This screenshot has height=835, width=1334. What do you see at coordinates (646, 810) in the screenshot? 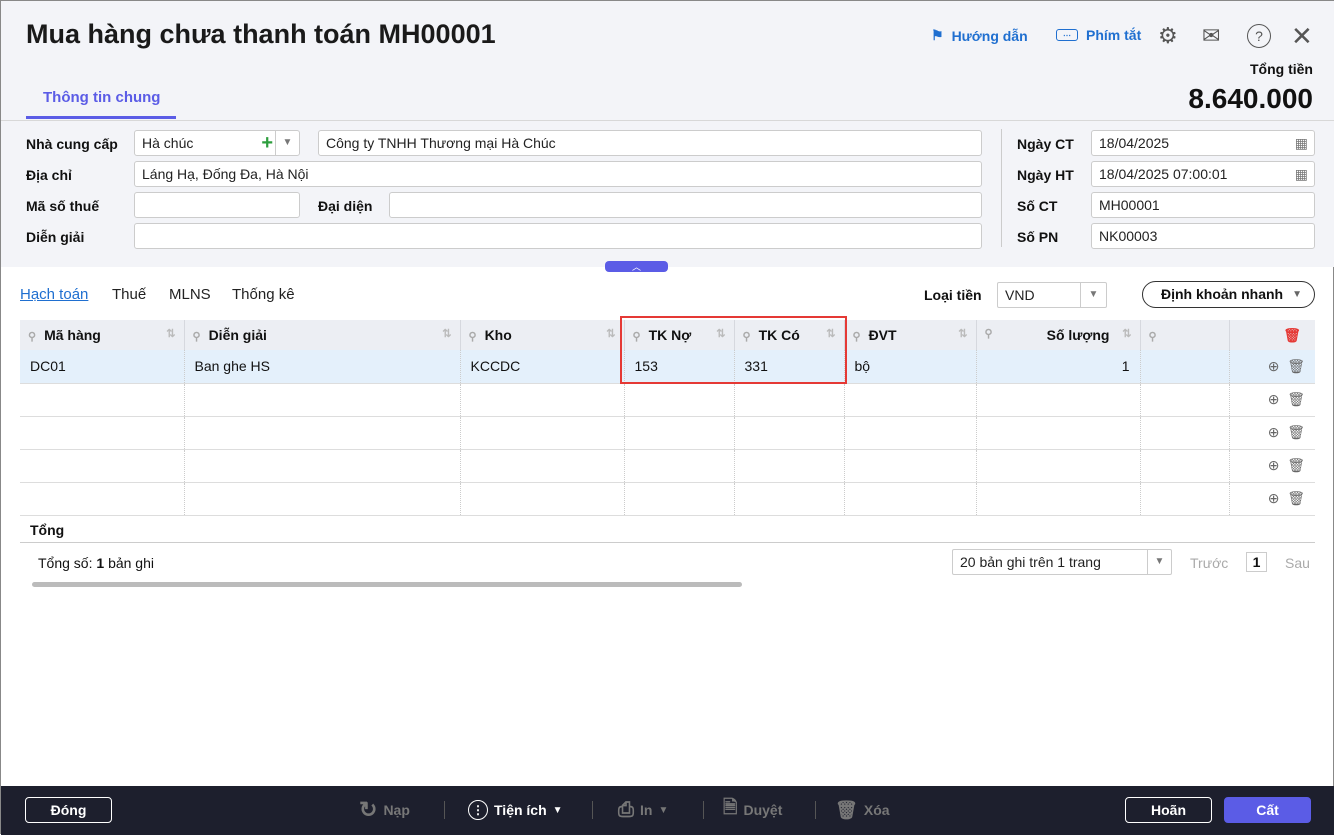
I see `print-label: In` at bounding box center [646, 810].